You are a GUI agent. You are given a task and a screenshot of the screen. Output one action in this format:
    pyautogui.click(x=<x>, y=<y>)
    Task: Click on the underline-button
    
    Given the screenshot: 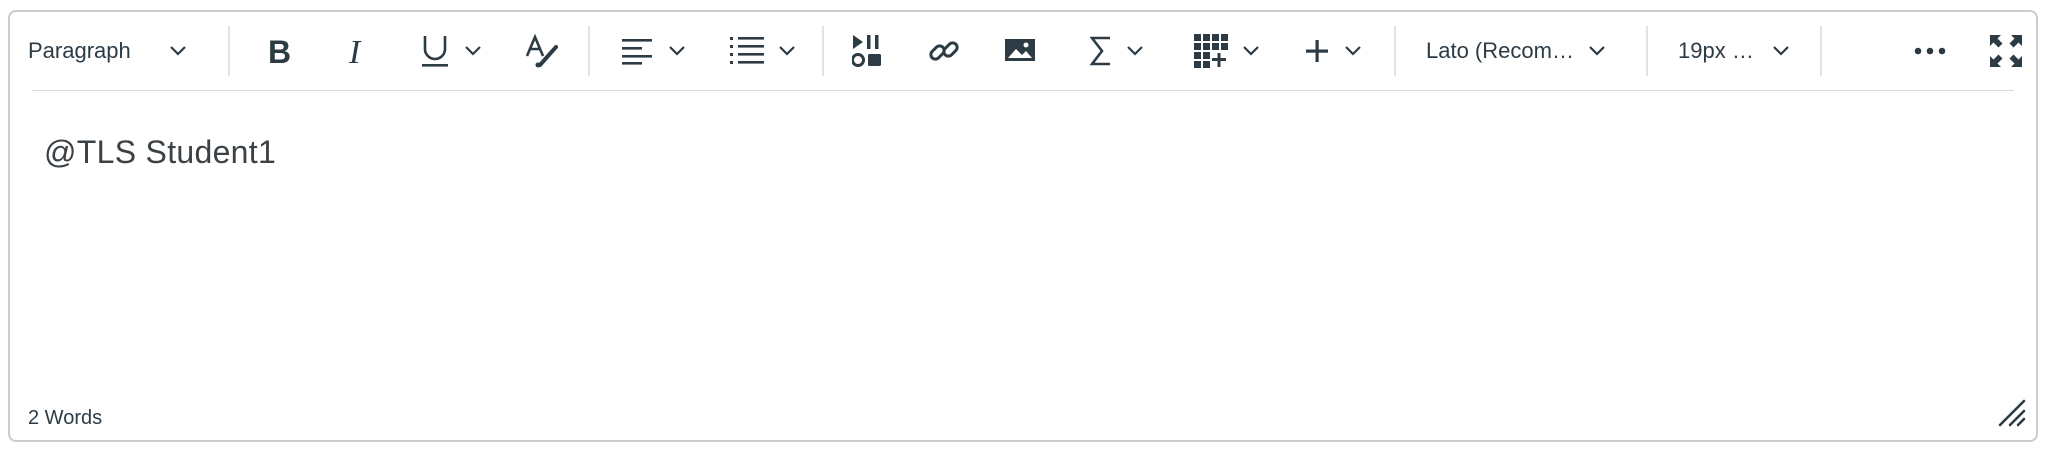 What is the action you would take?
    pyautogui.click(x=451, y=51)
    